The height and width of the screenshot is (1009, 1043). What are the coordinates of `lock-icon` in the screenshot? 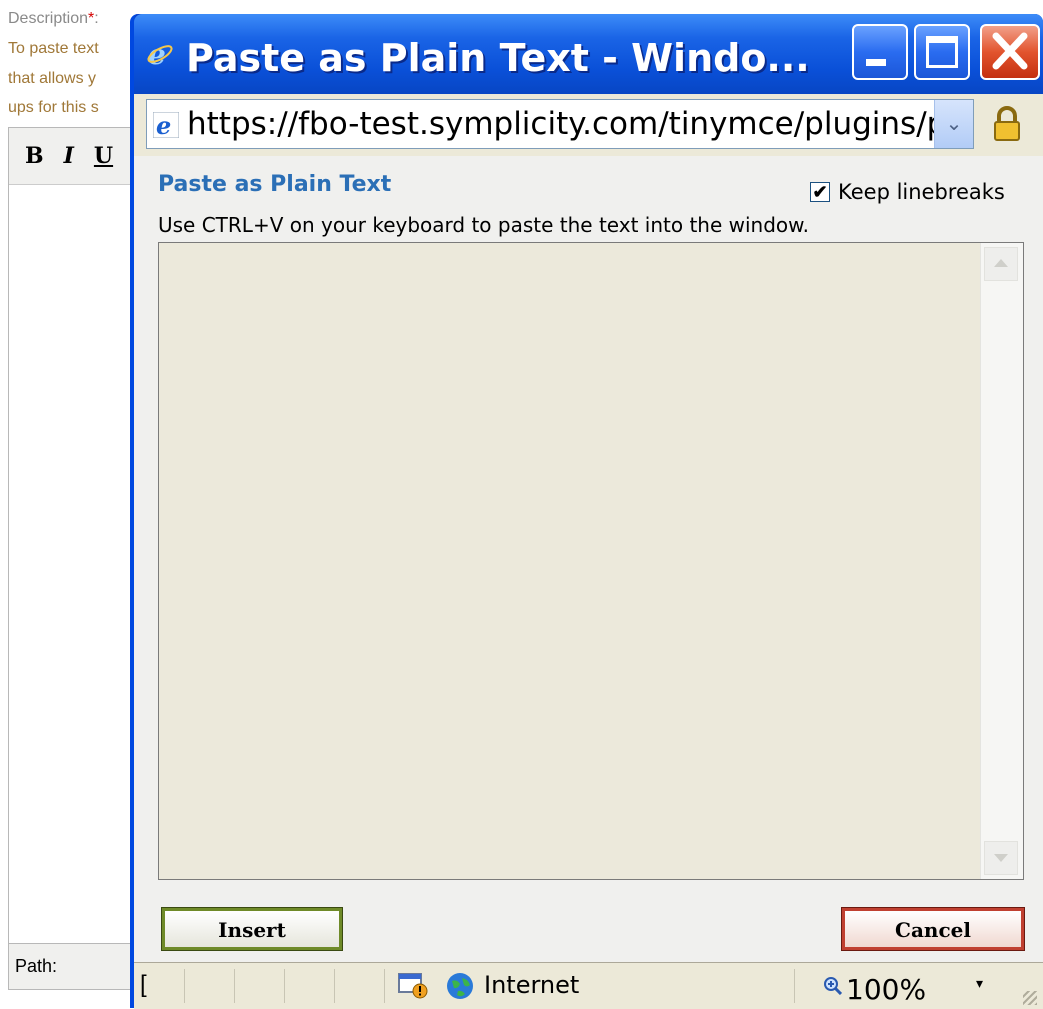 It's located at (1007, 125).